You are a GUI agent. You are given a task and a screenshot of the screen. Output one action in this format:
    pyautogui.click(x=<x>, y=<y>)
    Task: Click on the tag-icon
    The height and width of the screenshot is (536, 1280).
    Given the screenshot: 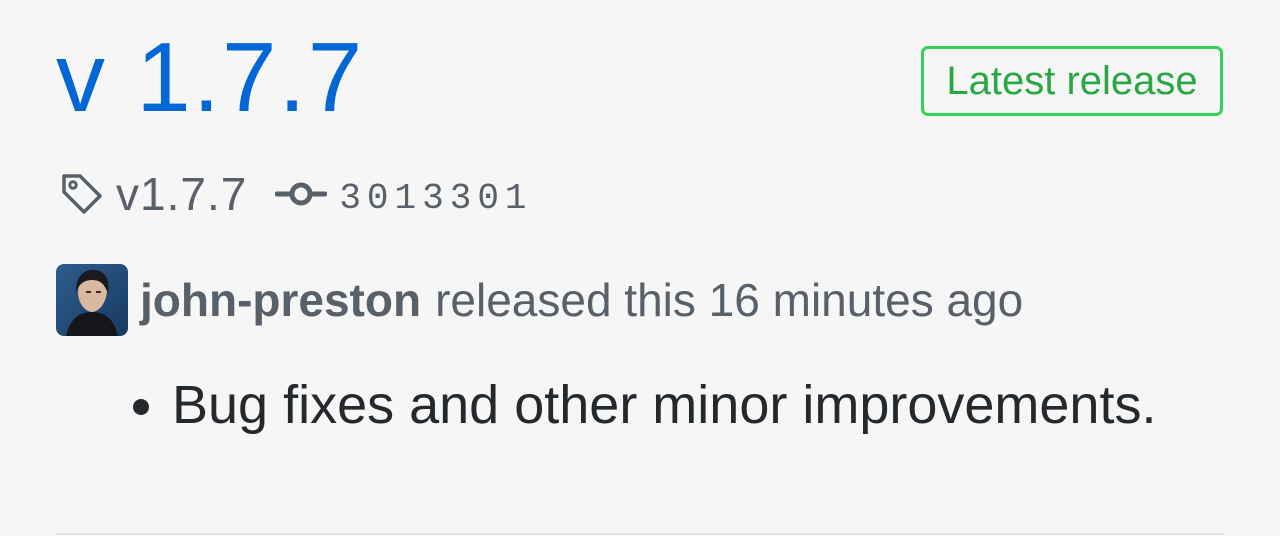 What is the action you would take?
    pyautogui.click(x=82, y=194)
    